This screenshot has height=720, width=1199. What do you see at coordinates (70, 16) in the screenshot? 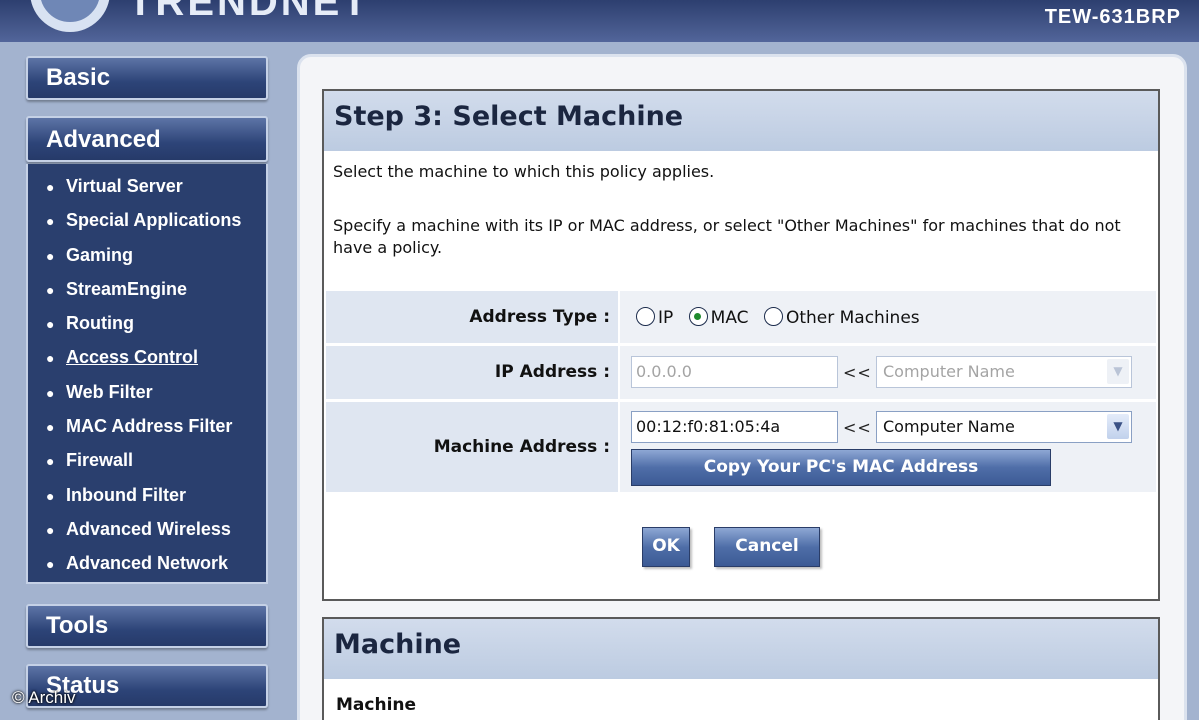
I see `trendnet-logo-icon` at bounding box center [70, 16].